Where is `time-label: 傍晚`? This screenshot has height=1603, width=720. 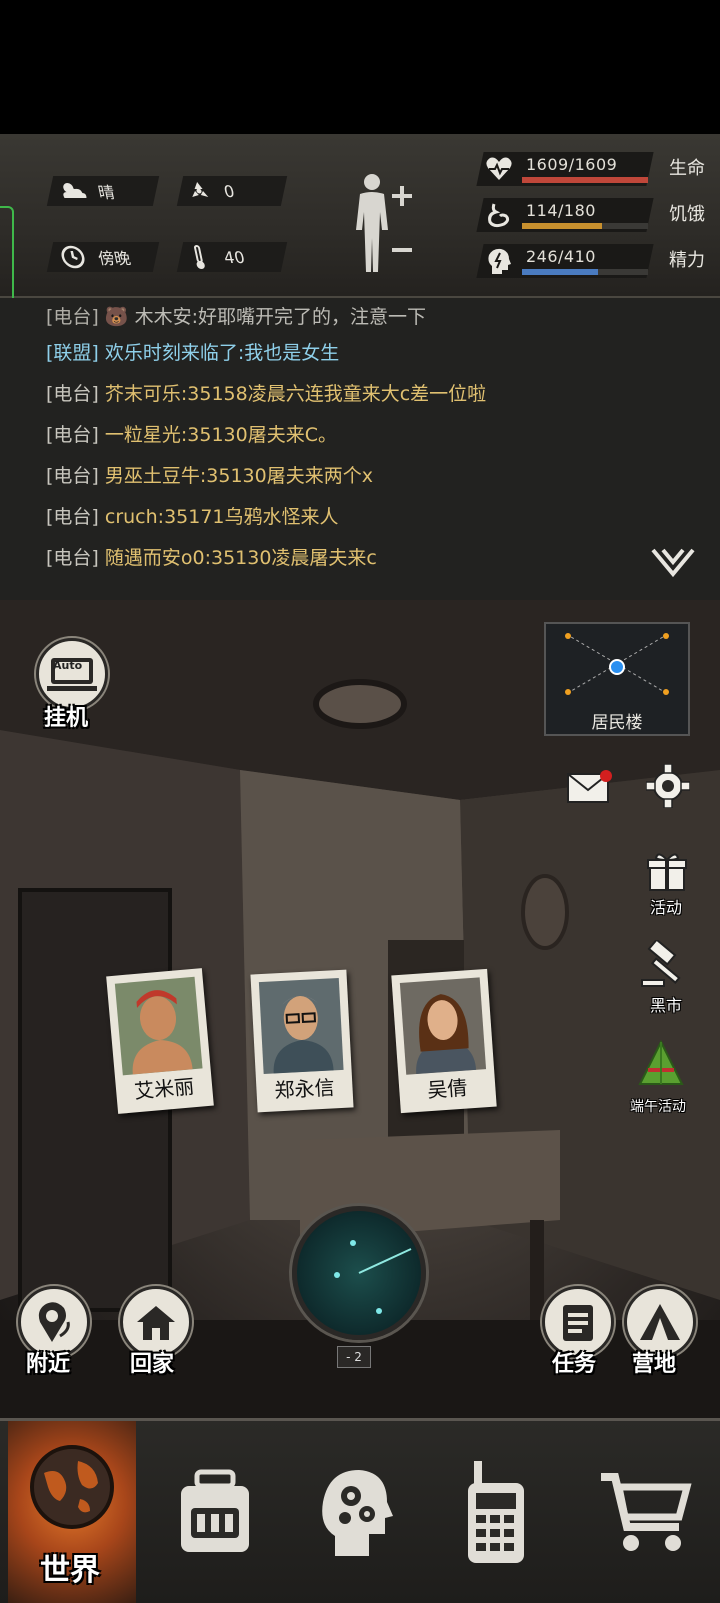
time-label: 傍晚 is located at coordinates (114, 258).